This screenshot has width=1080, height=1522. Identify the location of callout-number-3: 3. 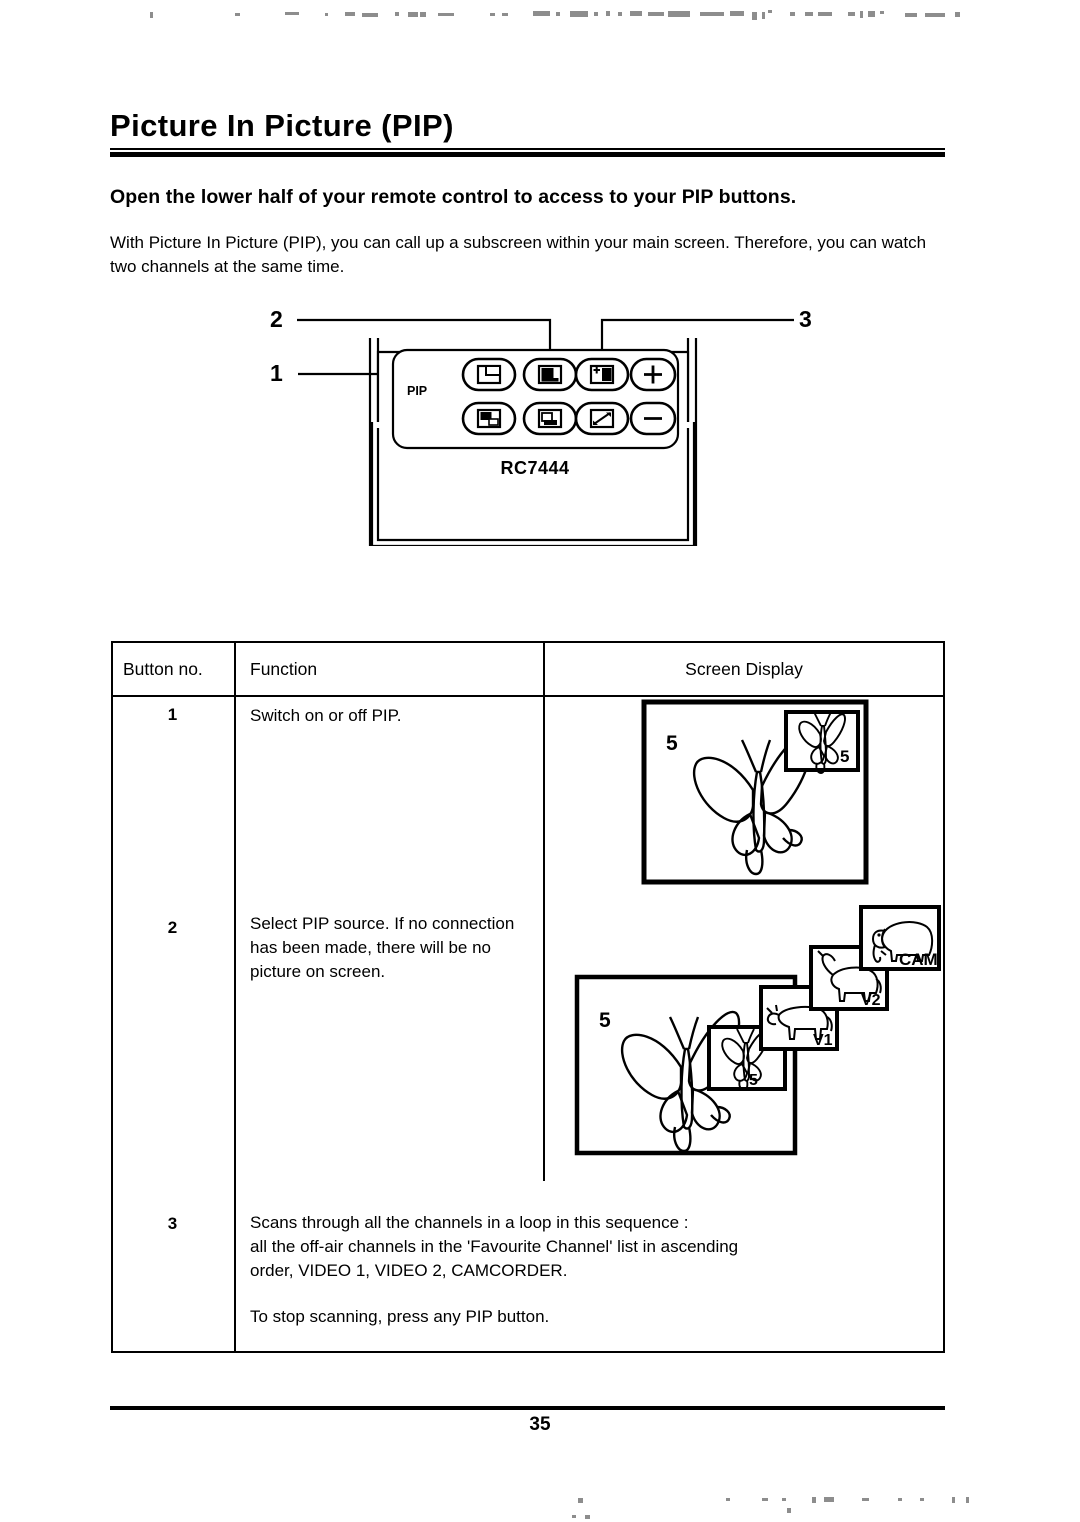
(805, 319).